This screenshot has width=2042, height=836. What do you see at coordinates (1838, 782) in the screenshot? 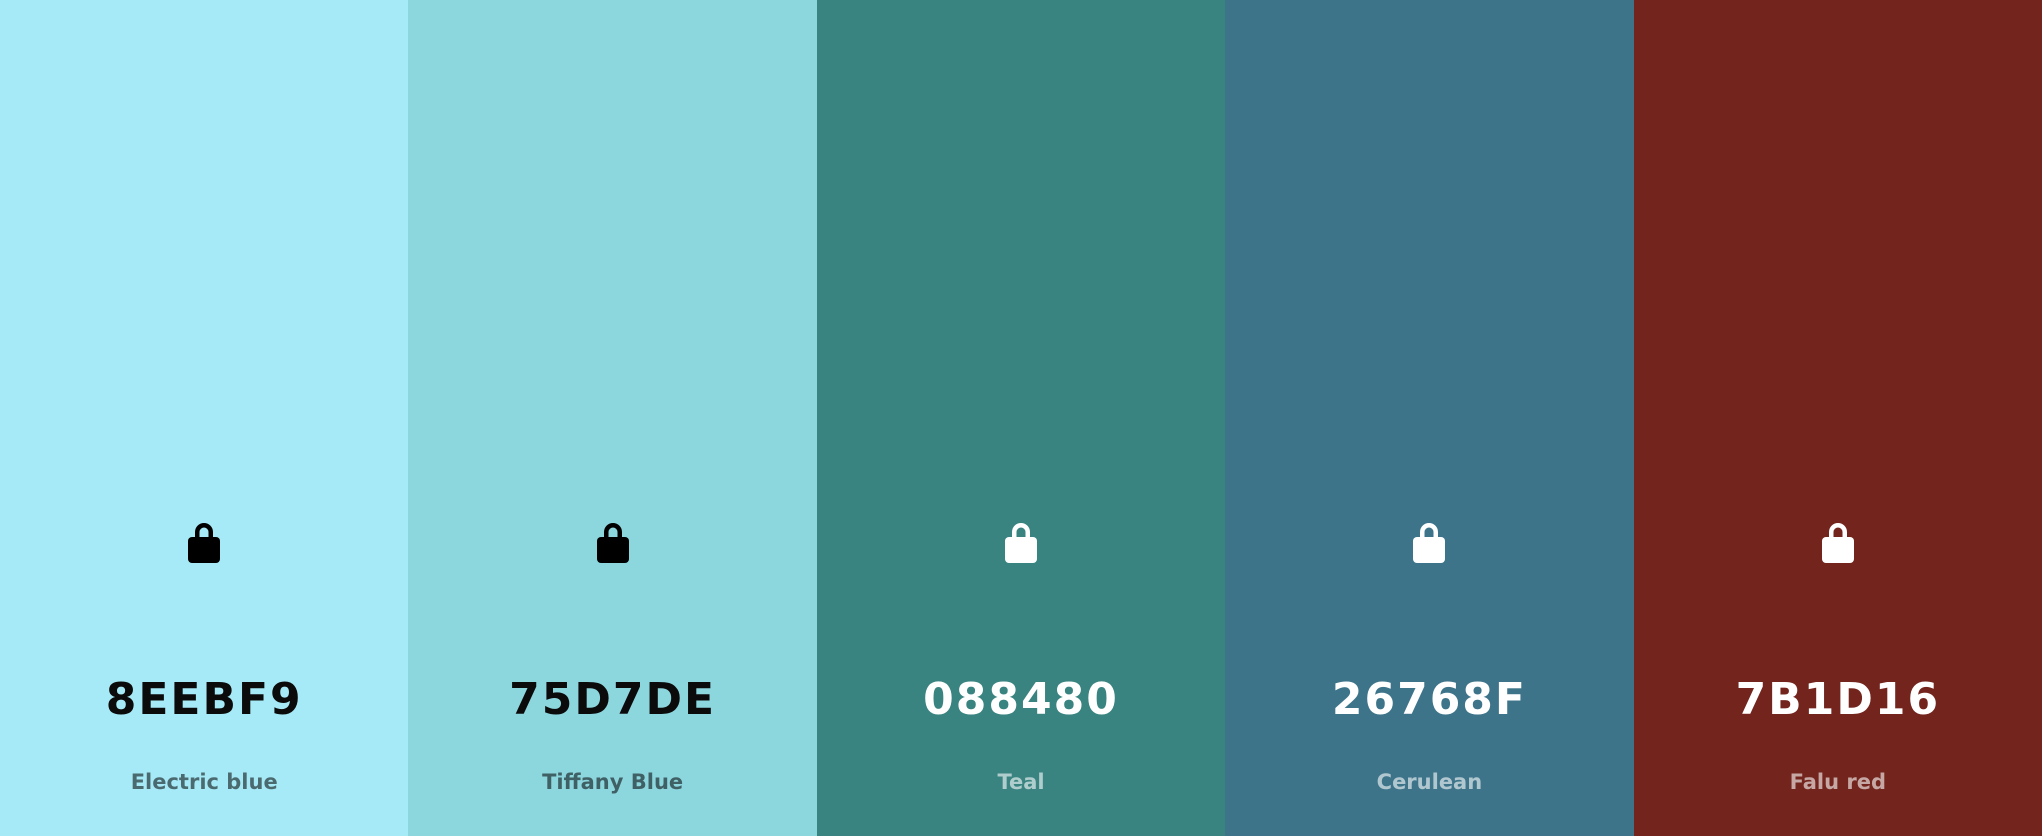
I see `color-name: Falu red` at bounding box center [1838, 782].